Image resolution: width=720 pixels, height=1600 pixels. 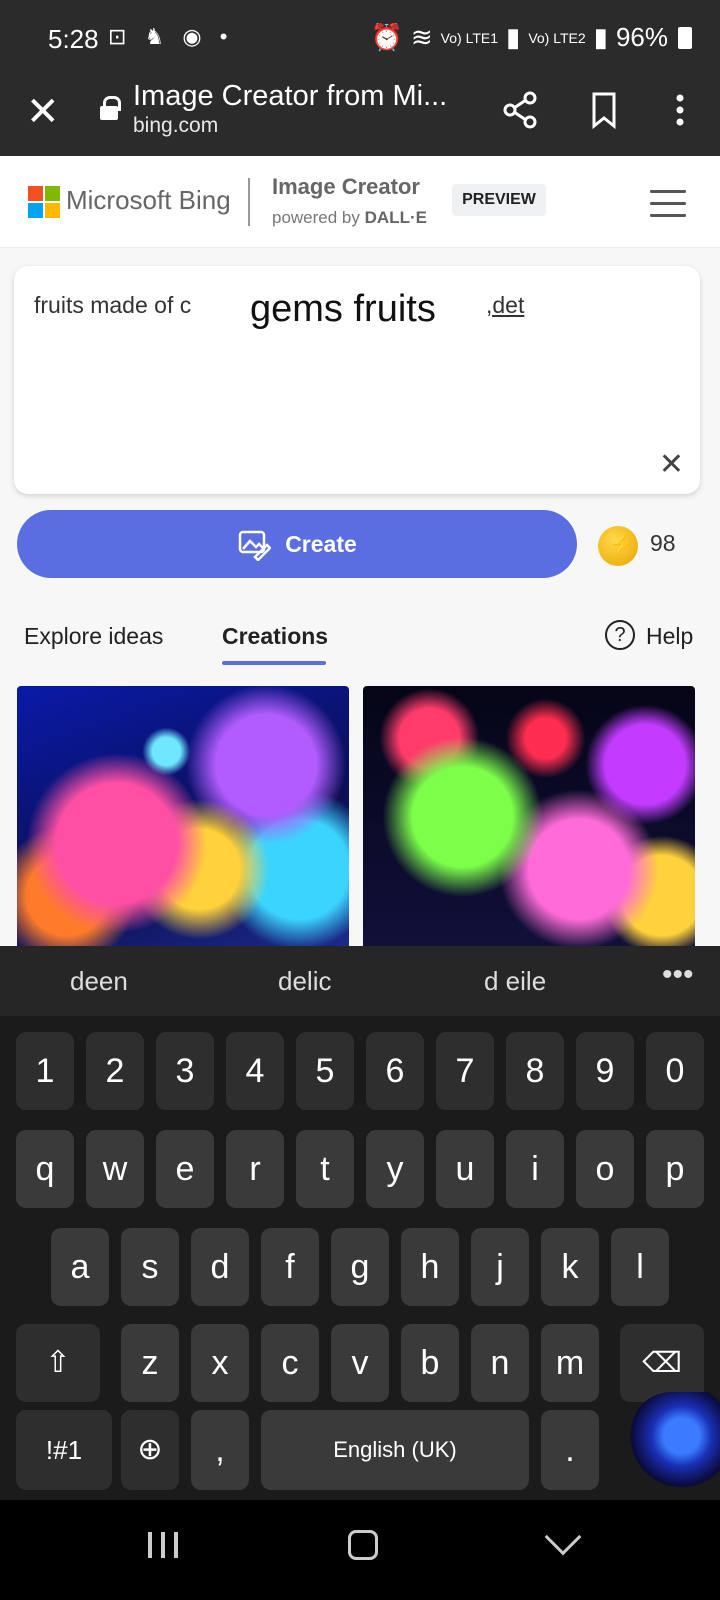 I want to click on key-i: i, so click(x=535, y=1169).